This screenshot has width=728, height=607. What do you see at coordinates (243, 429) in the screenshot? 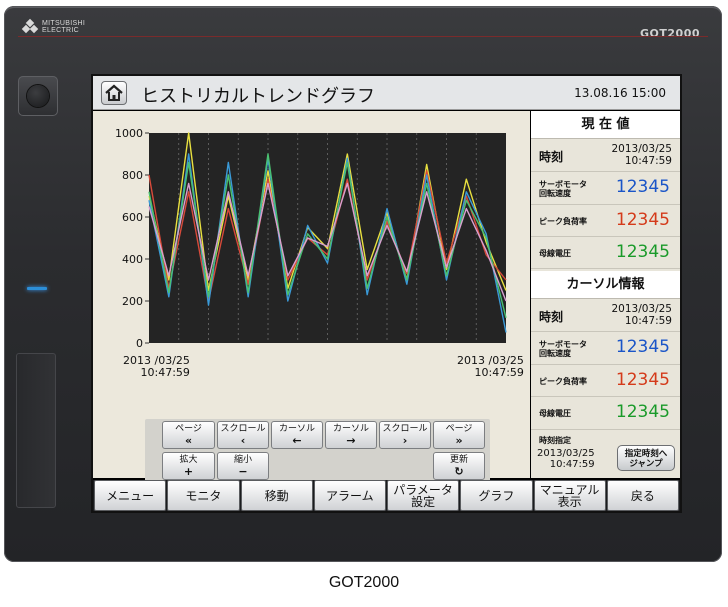
I see `scroll-left-label: スクロール` at bounding box center [243, 429].